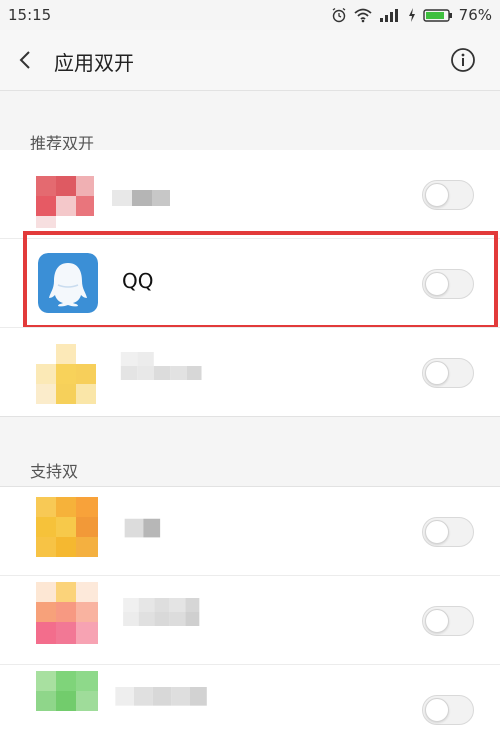  I want to click on section-label-supported: 支持双, so click(54, 471).